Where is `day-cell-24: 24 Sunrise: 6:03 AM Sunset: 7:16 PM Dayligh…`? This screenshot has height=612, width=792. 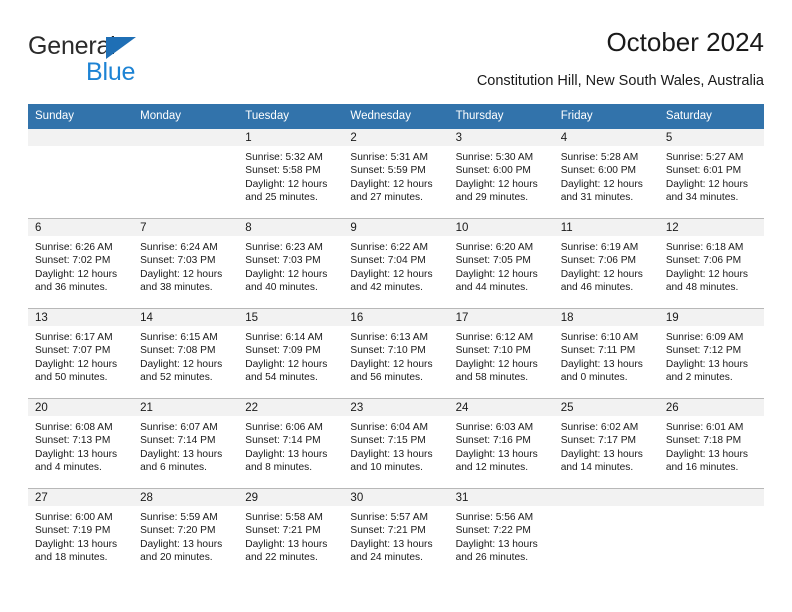 day-cell-24: 24 Sunrise: 6:03 AM Sunset: 7:16 PM Dayligh… is located at coordinates (501, 443).